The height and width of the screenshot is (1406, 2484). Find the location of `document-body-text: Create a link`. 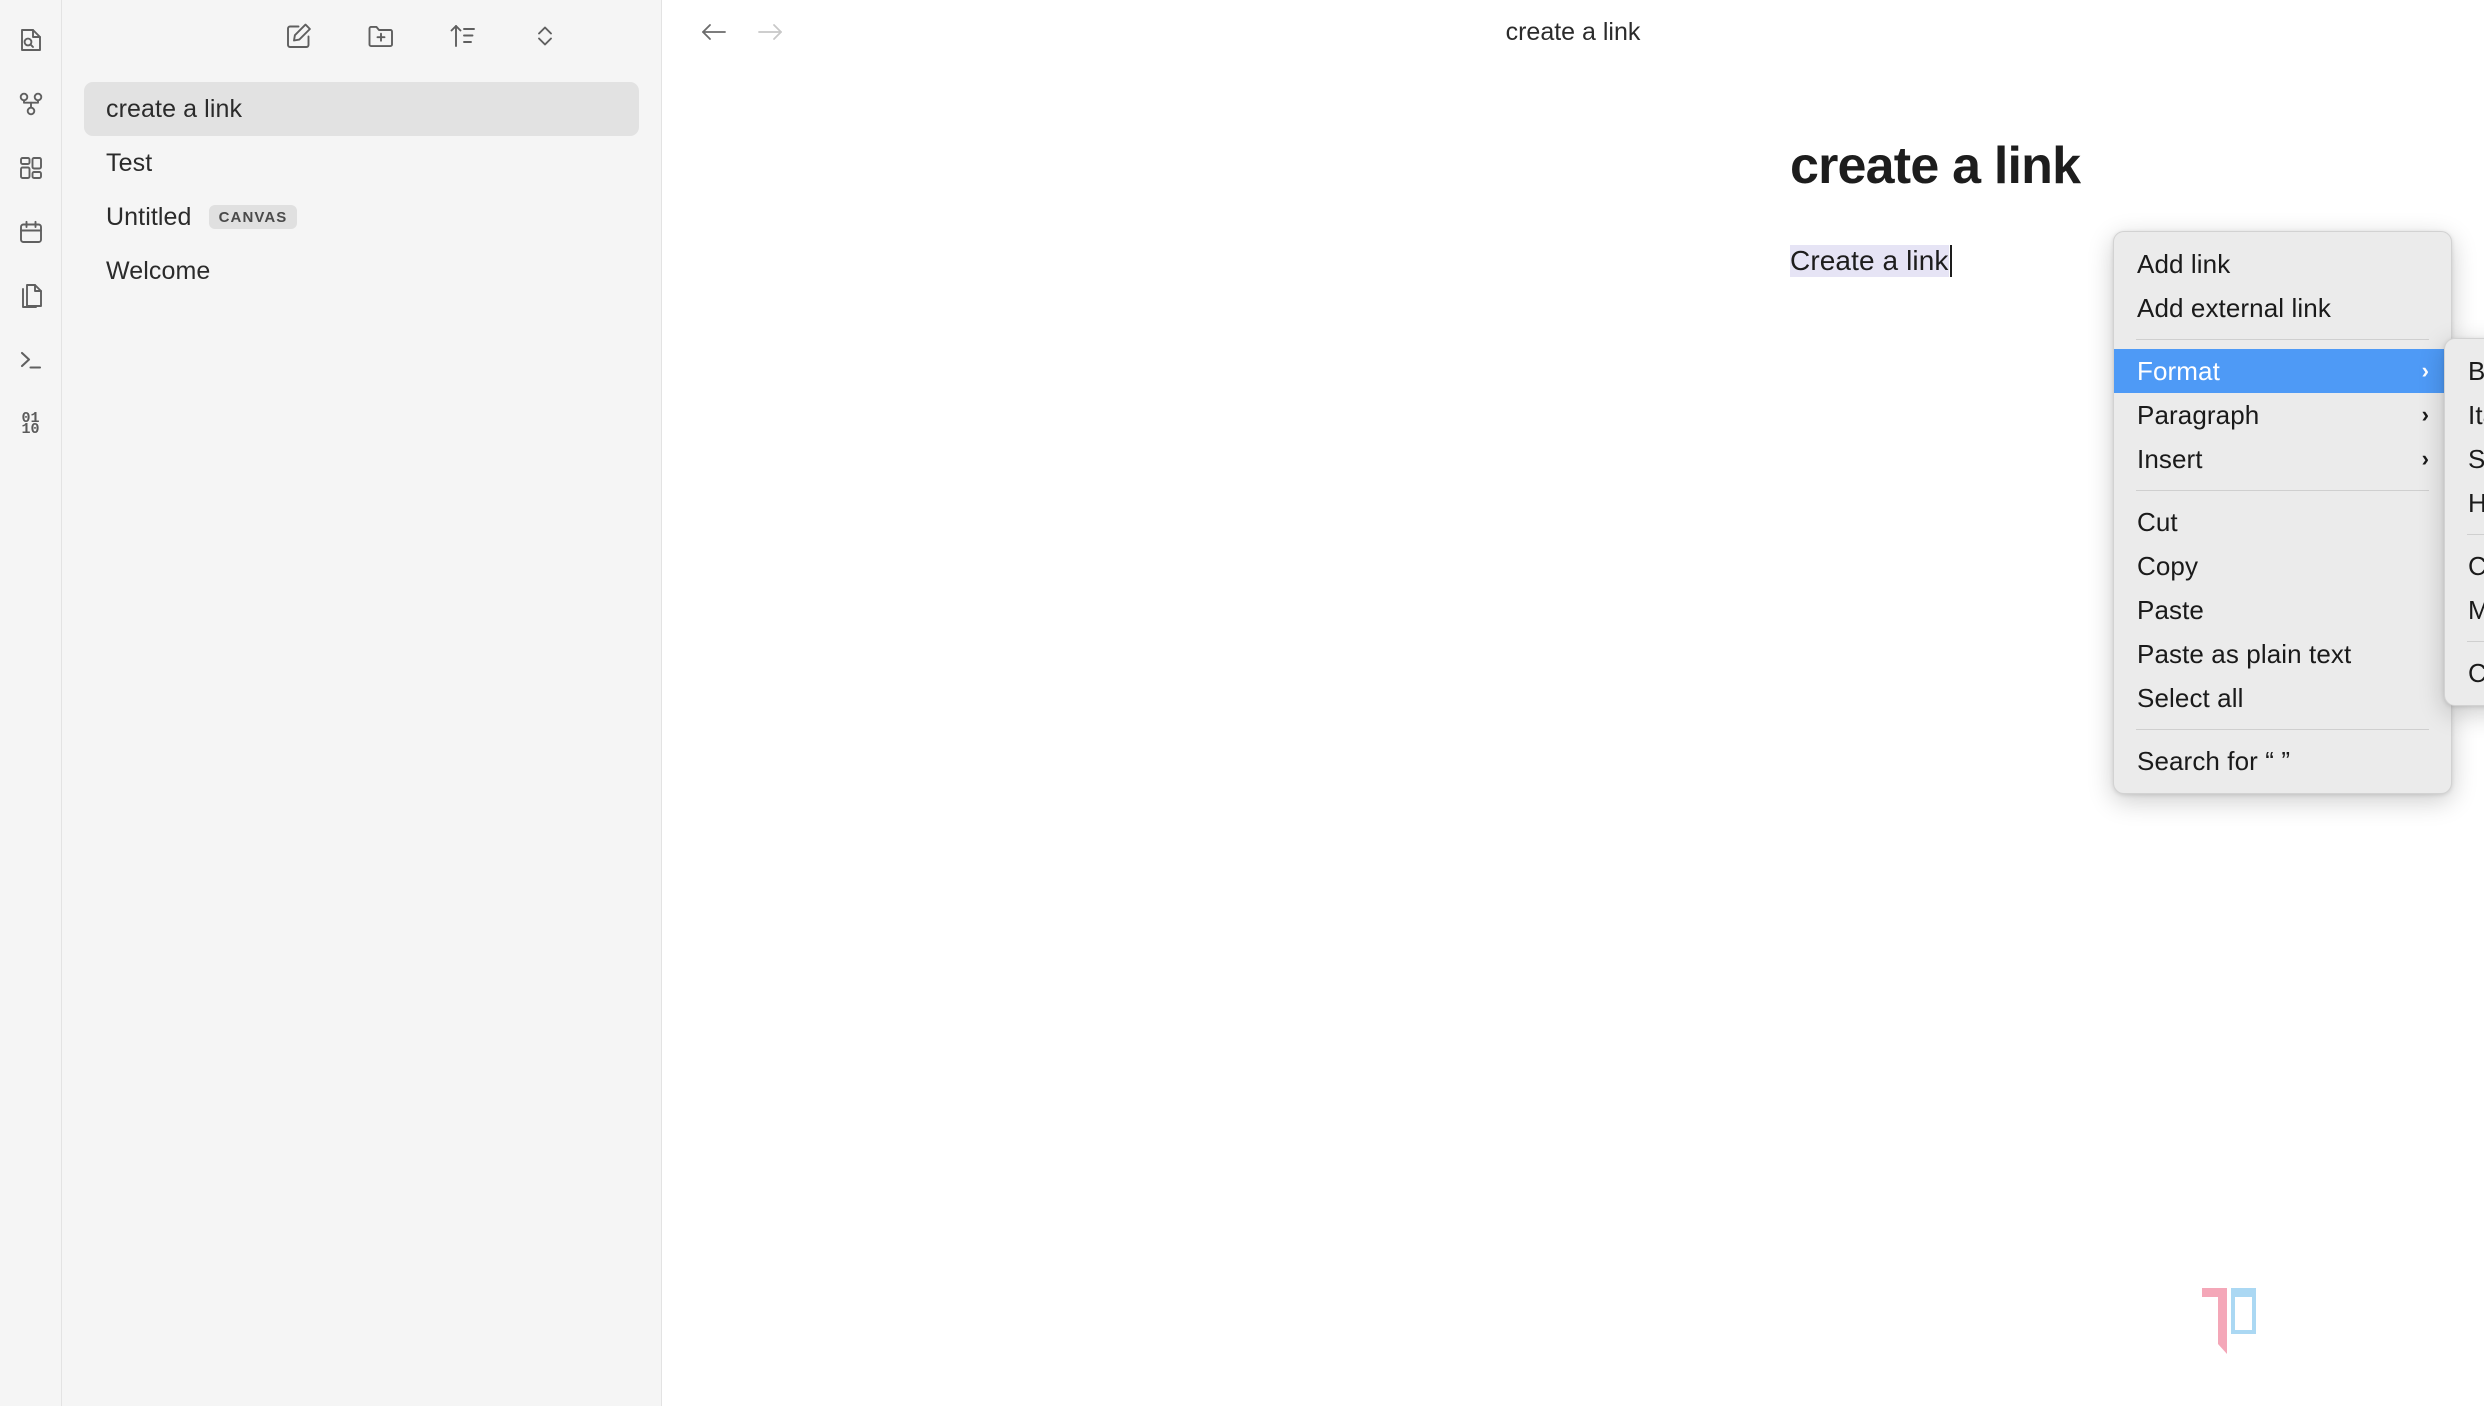

document-body-text: Create a link is located at coordinates (1869, 260).